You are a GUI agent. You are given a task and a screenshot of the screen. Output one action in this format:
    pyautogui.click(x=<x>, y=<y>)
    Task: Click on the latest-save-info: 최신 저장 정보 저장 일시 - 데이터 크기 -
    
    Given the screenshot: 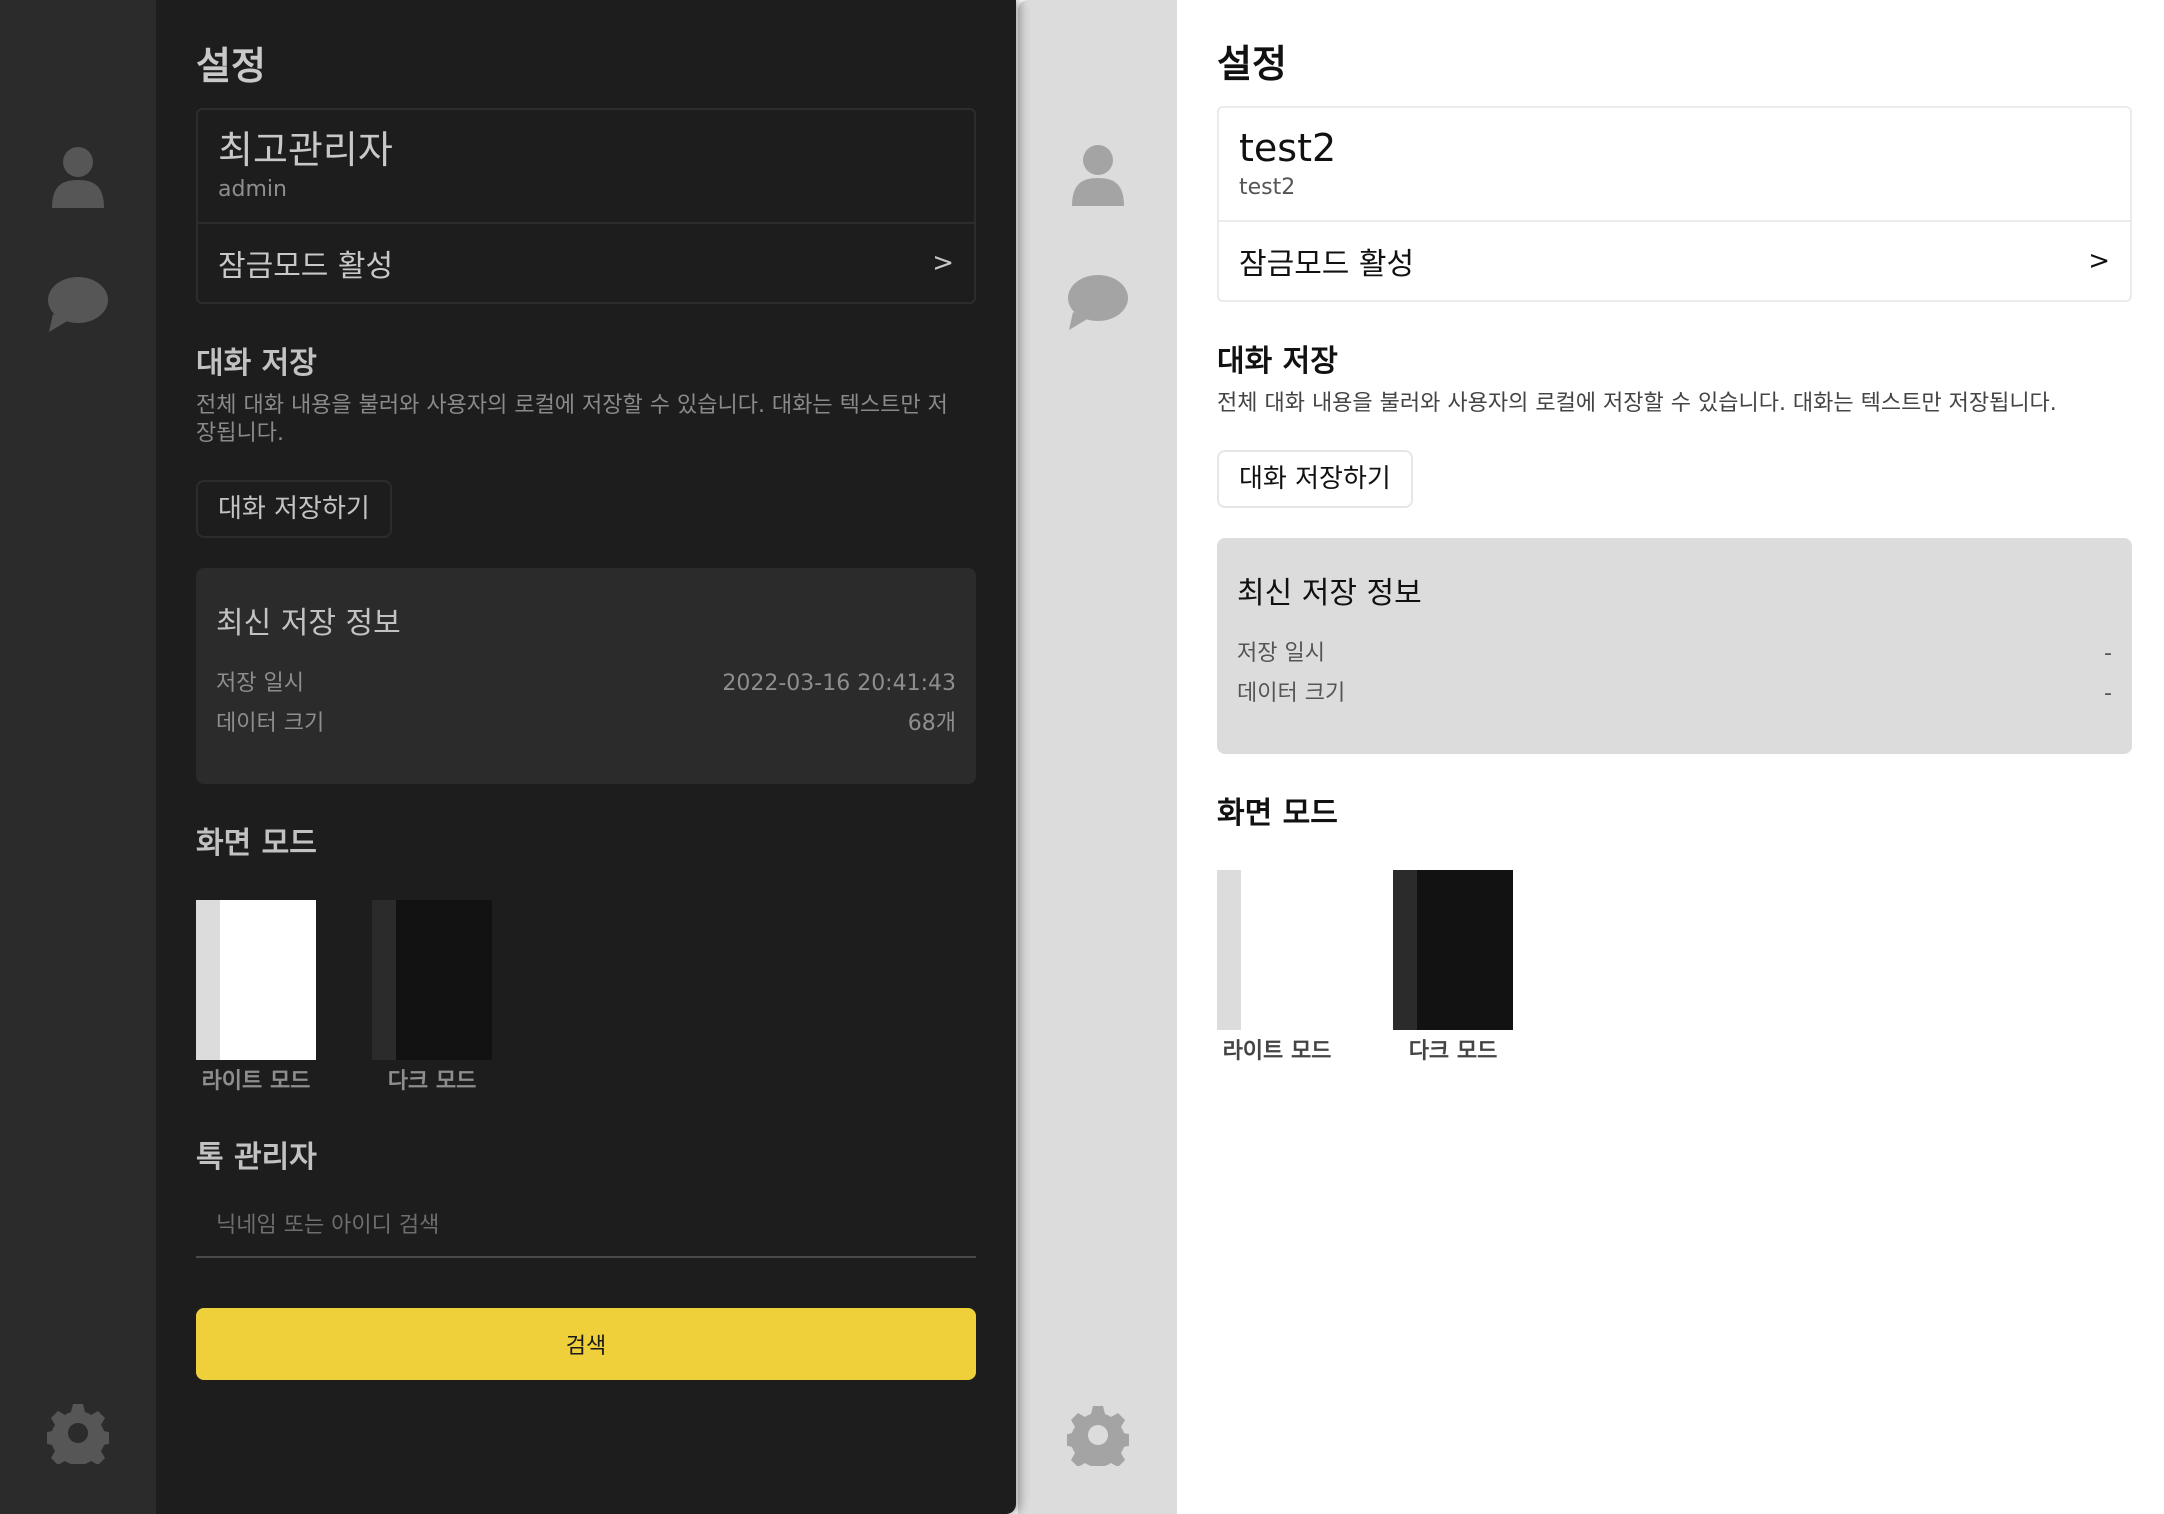 What is the action you would take?
    pyautogui.click(x=1674, y=646)
    